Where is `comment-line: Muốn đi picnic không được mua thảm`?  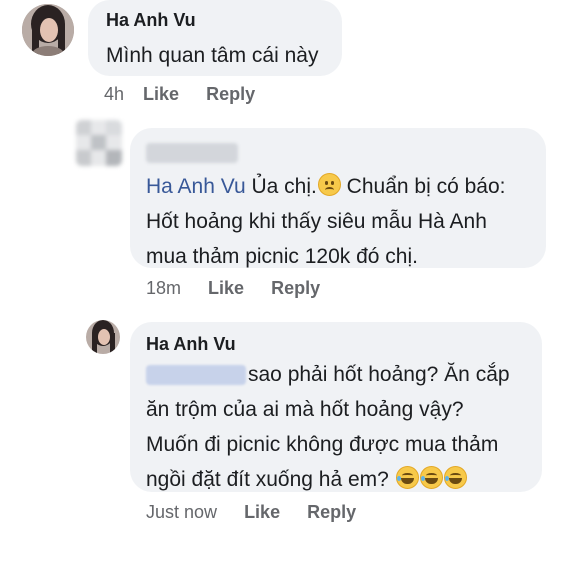
comment-line: Muốn đi picnic không được mua thảm is located at coordinates (322, 444).